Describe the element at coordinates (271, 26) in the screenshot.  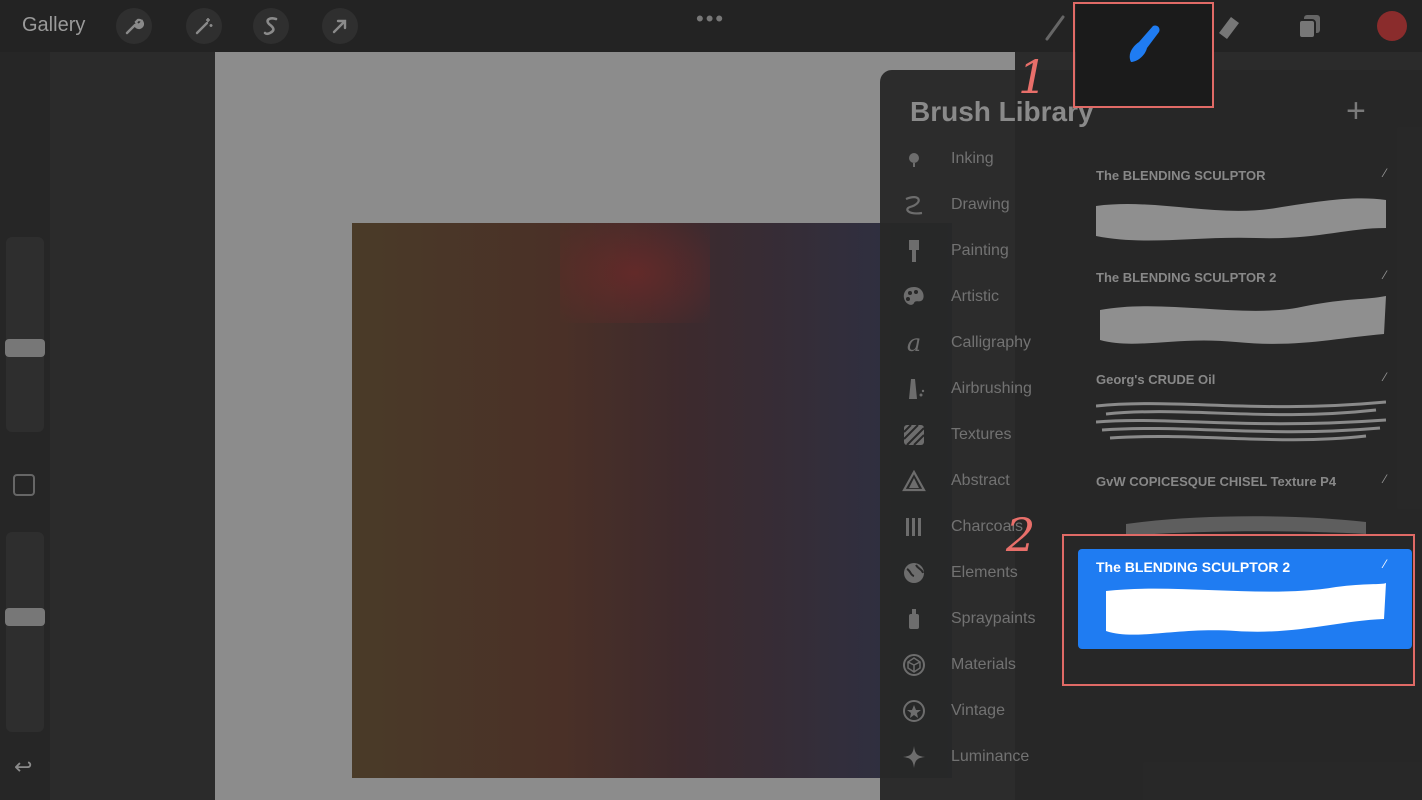
I see `selection-s-icon` at that location.